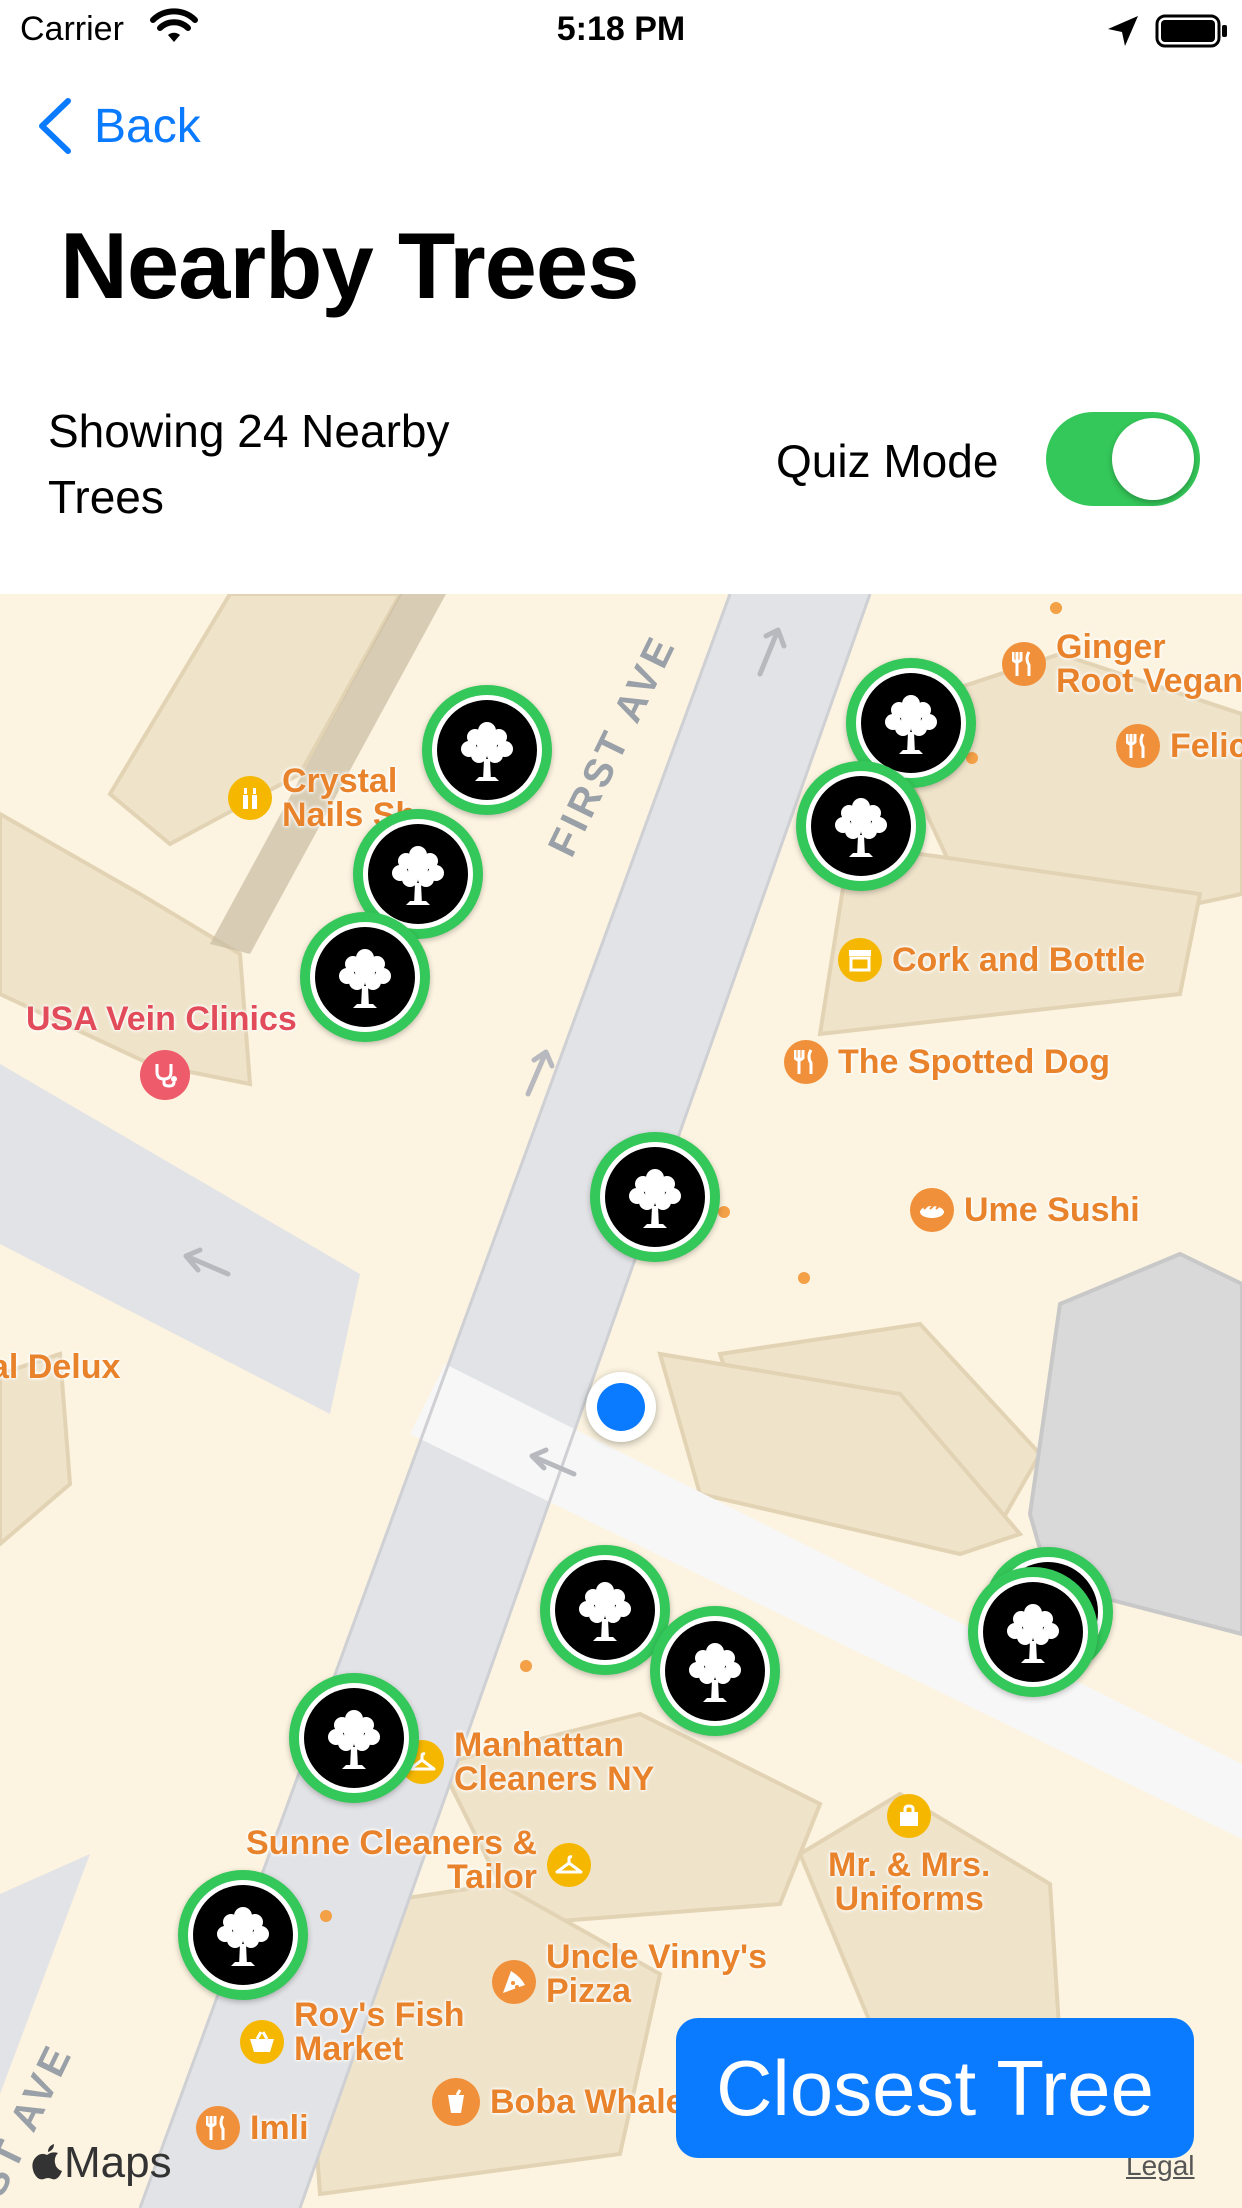 The image size is (1242, 2208). Describe the element at coordinates (1153, 459) in the screenshot. I see `toggle-knob` at that location.